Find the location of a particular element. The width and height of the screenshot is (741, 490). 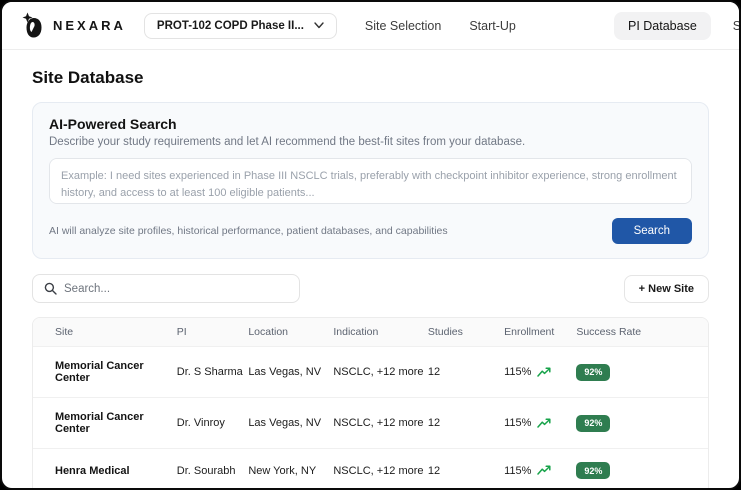

cell-site: Henra Medical is located at coordinates (92, 470).